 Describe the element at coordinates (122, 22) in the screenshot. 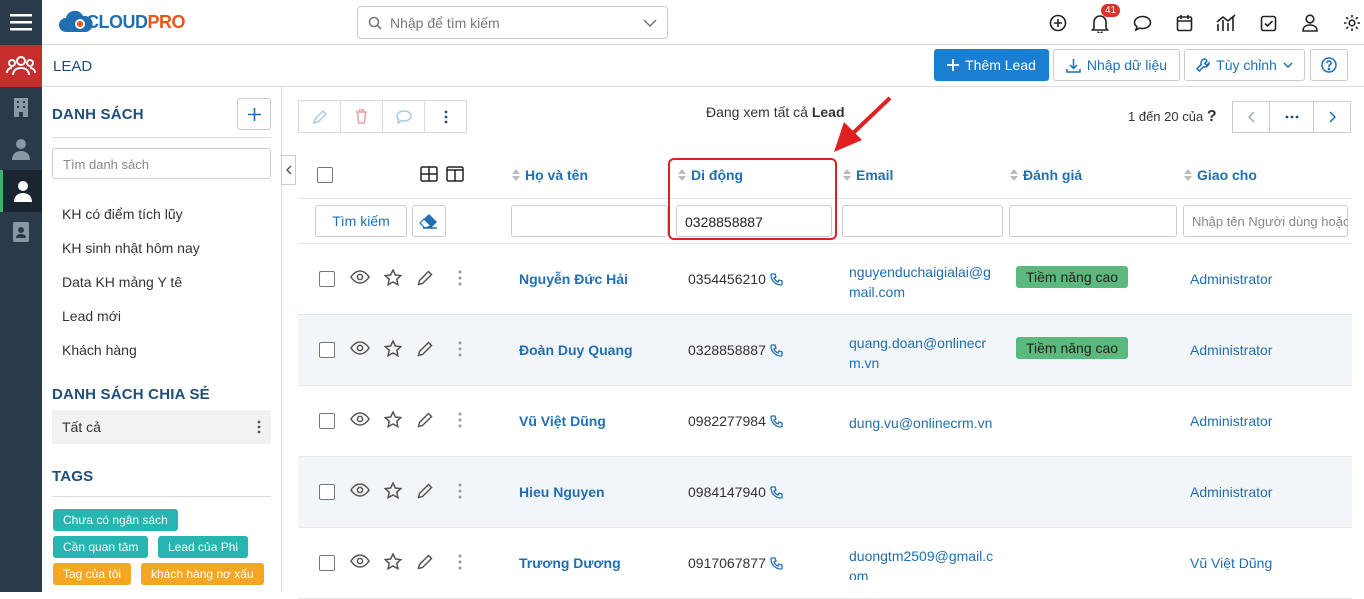

I see `cloudpro-logo: CLOUDPRO` at that location.